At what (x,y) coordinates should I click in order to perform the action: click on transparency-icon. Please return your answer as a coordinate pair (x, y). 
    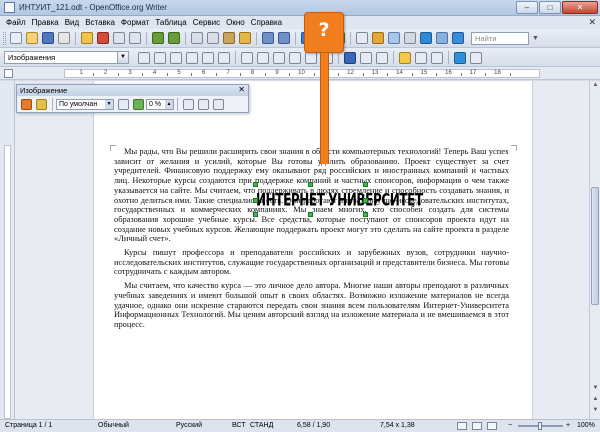
    Looking at the image, I should click on (138, 104).